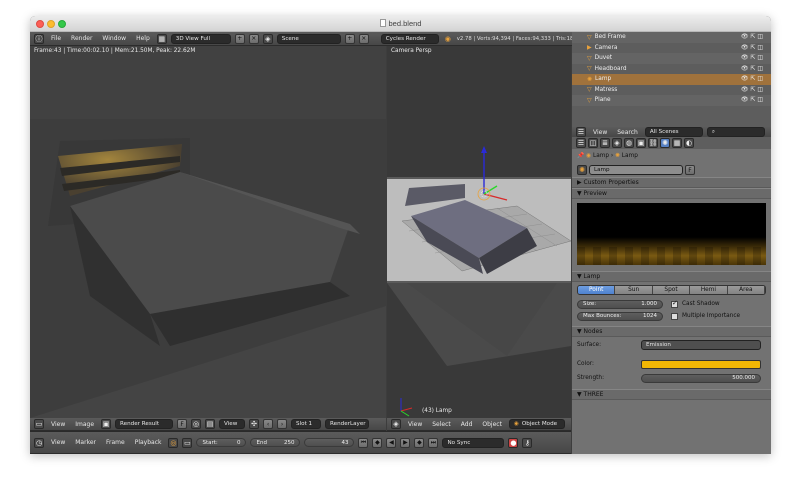 This screenshot has height=493, width=800. What do you see at coordinates (143, 38) in the screenshot?
I see `menu-help: Help` at bounding box center [143, 38].